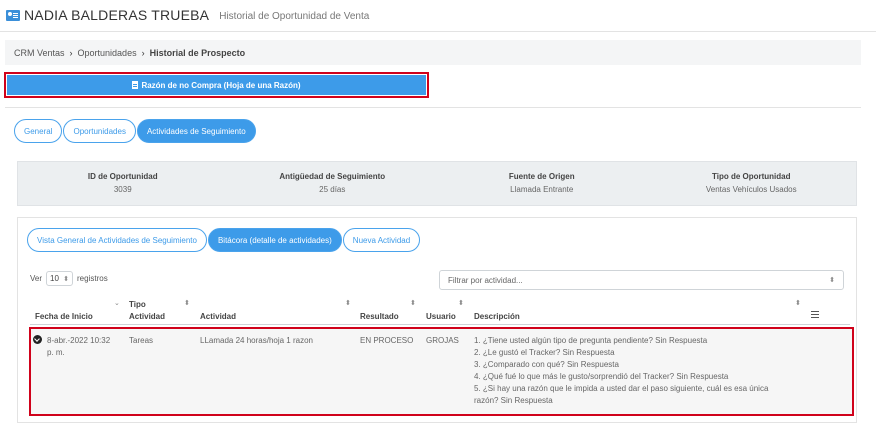 This screenshot has width=876, height=423. I want to click on cell-usuario: GROJAS, so click(442, 340).